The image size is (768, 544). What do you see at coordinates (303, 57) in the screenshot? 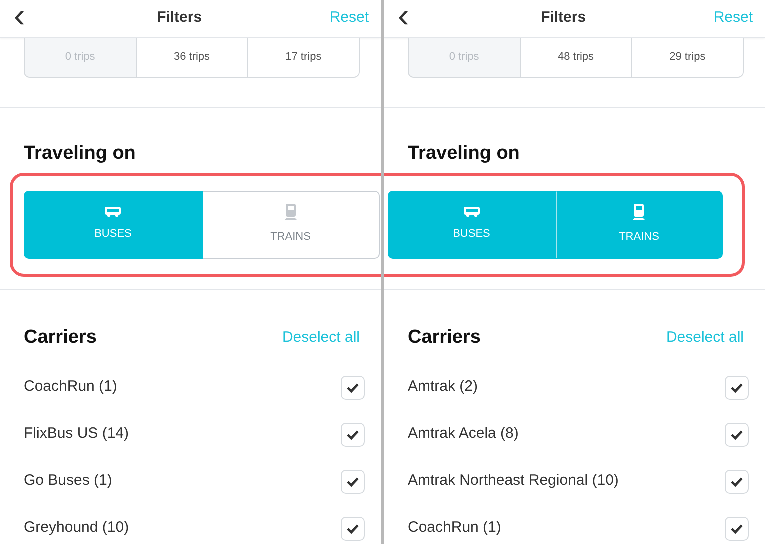
I see `trip-count-option: 17 trips` at bounding box center [303, 57].